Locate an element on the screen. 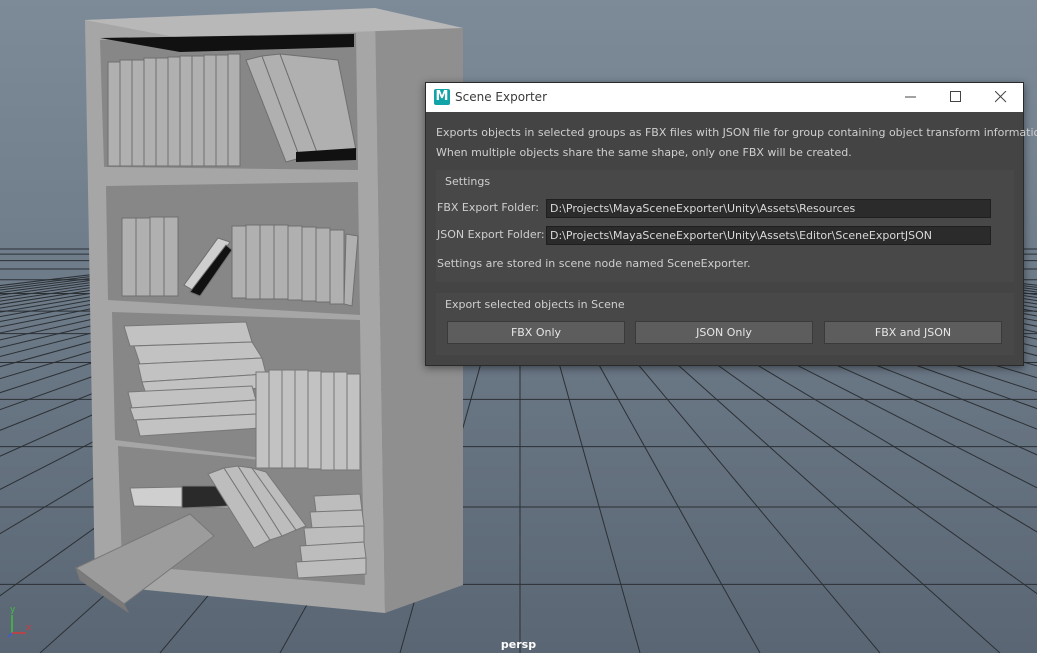  close-icon is located at coordinates (1001, 97).